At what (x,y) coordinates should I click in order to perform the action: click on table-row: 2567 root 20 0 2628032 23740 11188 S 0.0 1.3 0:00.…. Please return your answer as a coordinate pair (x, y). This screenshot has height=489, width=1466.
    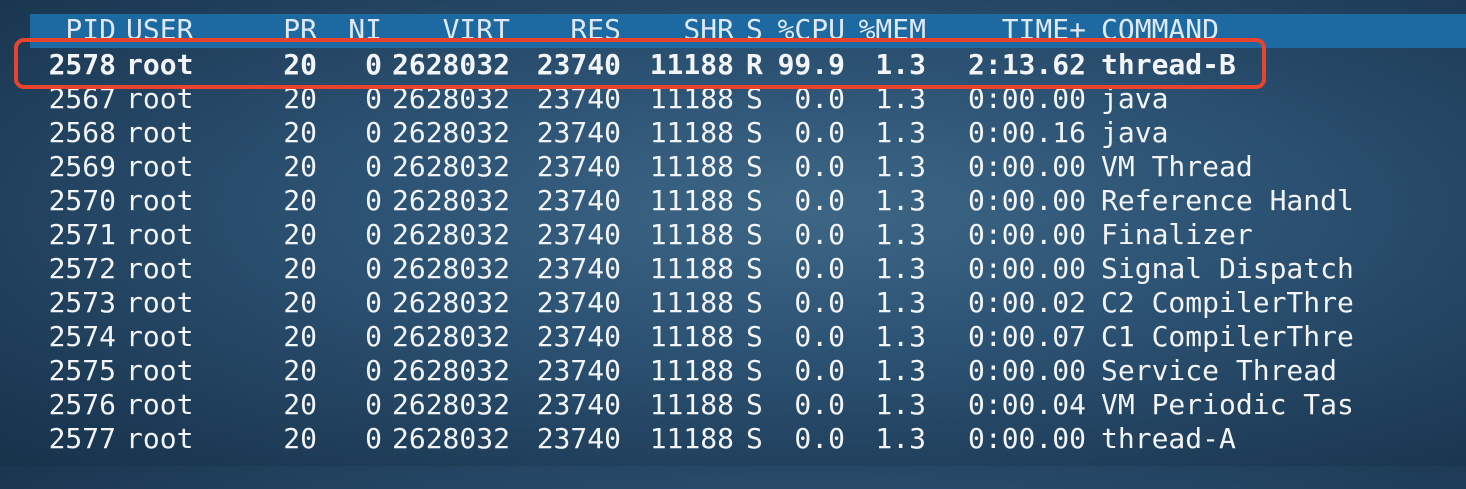
    Looking at the image, I should click on (733, 99).